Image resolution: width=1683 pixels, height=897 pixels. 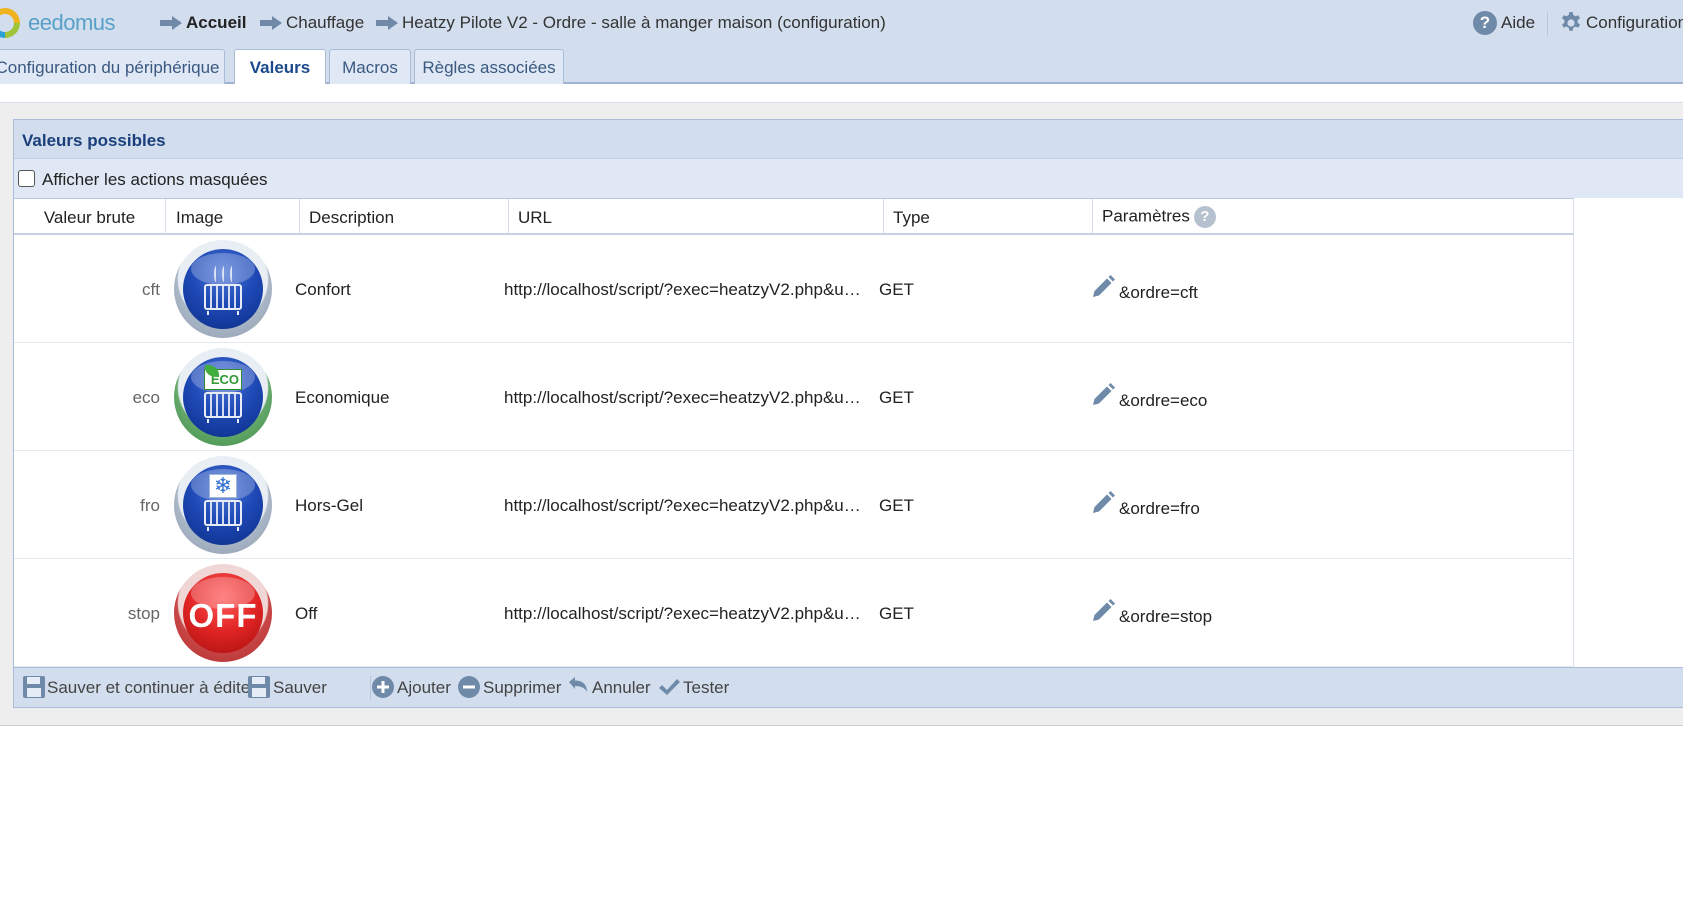 I want to click on save-button: Sauver, so click(x=300, y=688).